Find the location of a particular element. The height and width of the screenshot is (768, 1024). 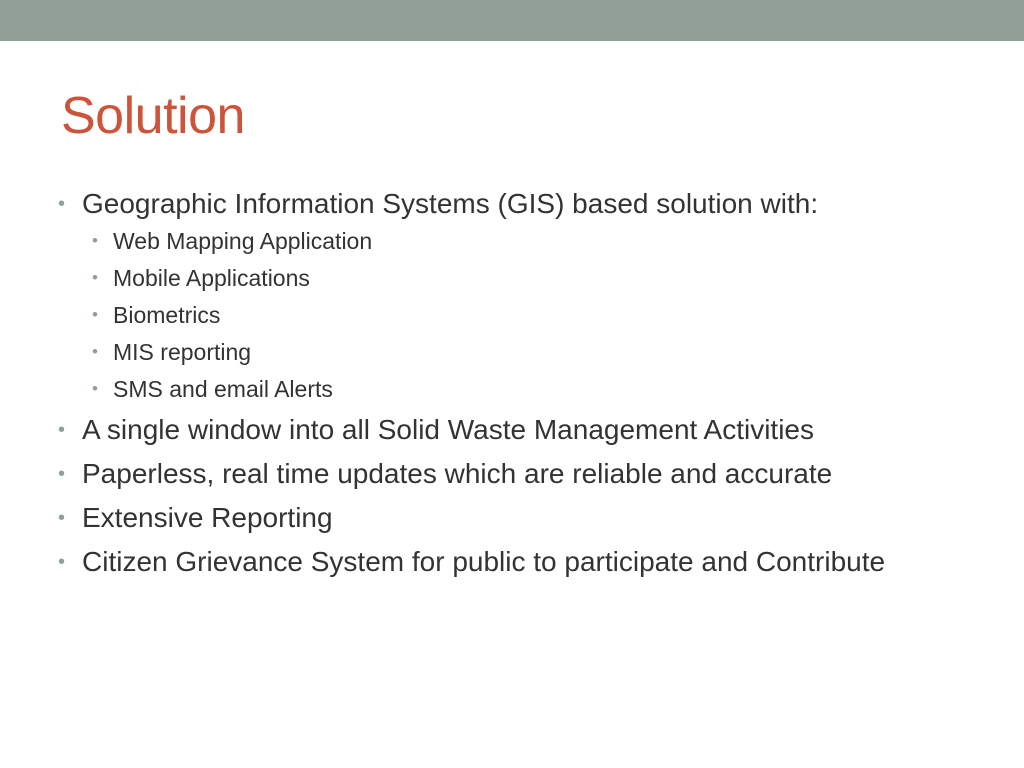

sub-bullet-item: Mobile Applications is located at coordinates (520, 278).